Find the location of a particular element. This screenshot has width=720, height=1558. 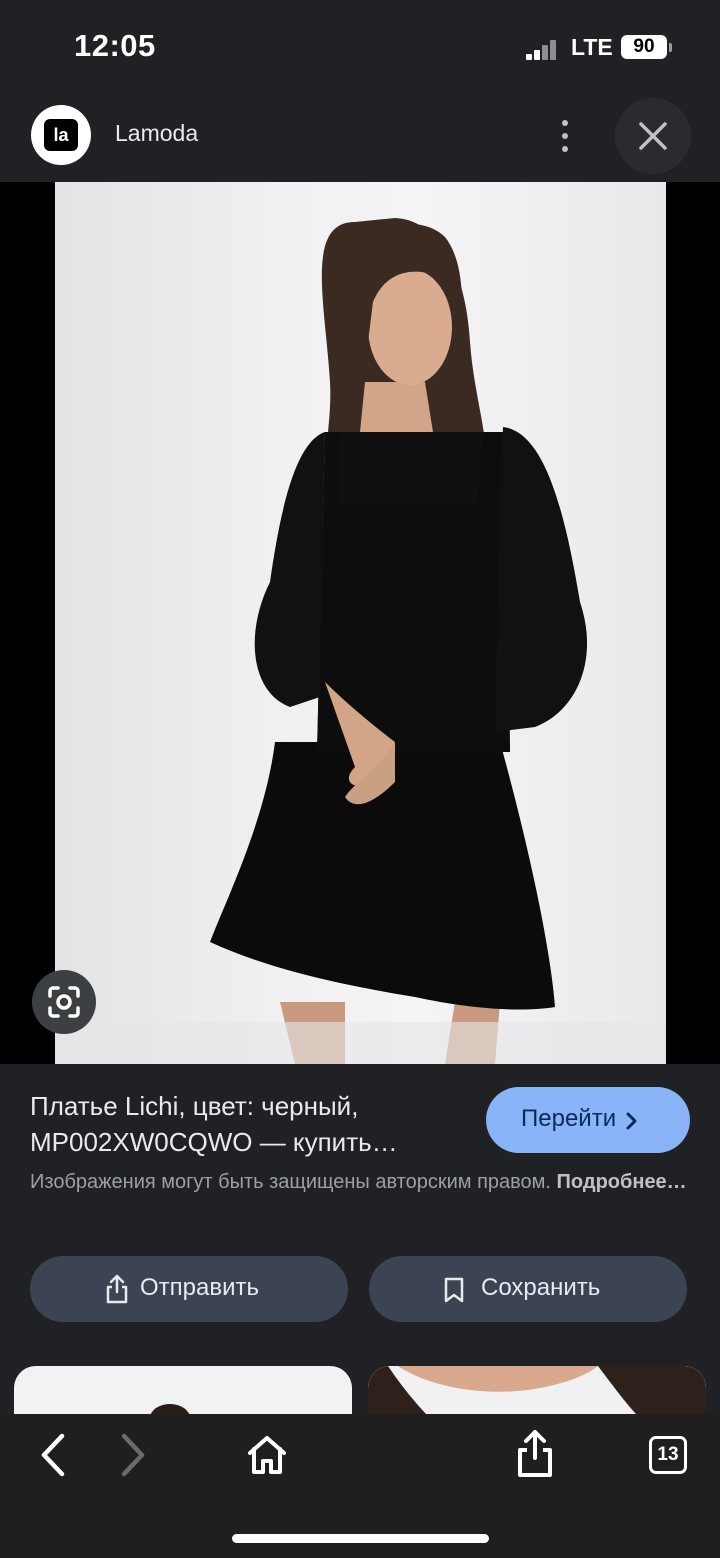

source-header: la Lamoda is located at coordinates (360, 137).